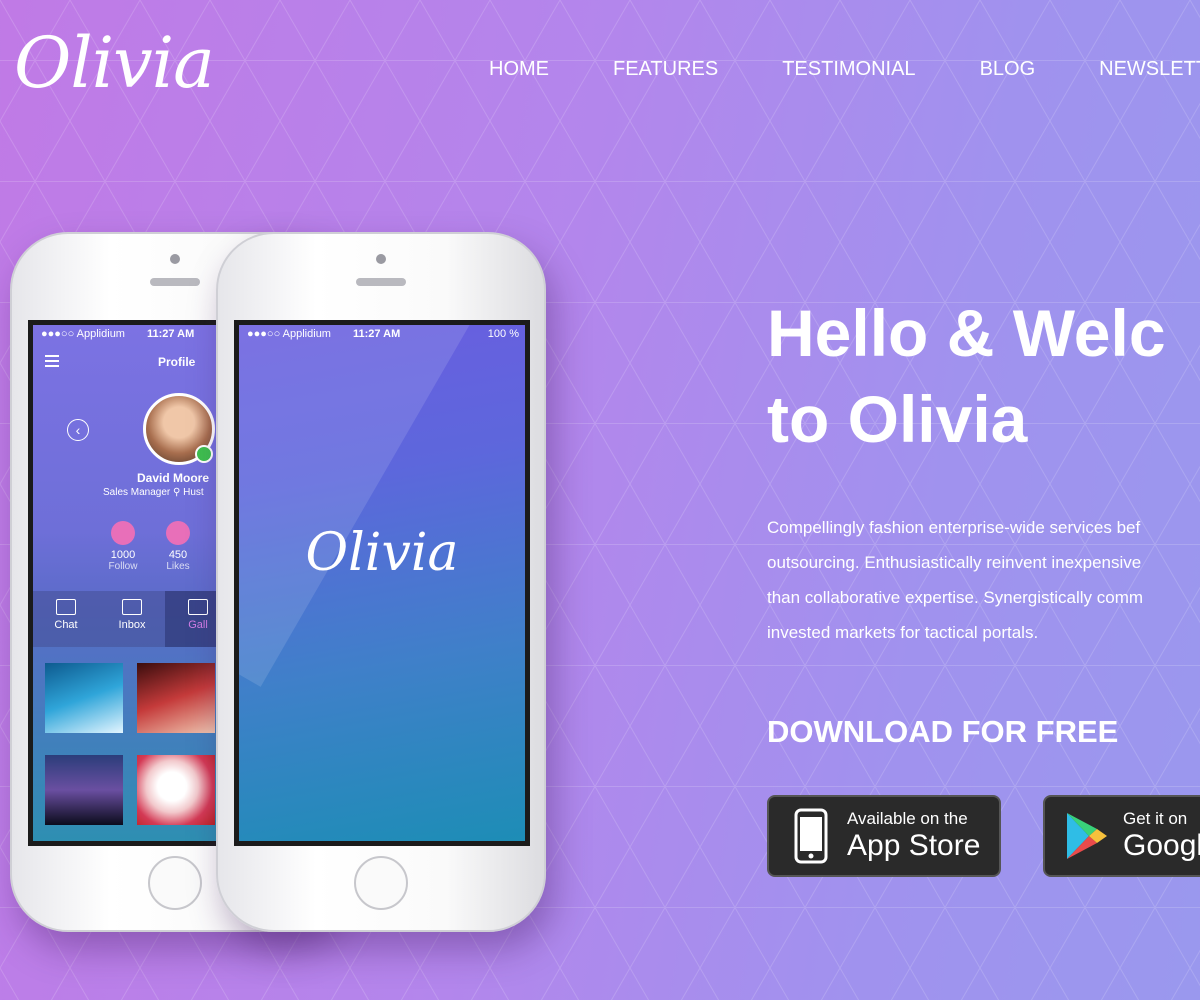  Describe the element at coordinates (1161, 845) in the screenshot. I see `google-play-big-text: Google` at that location.